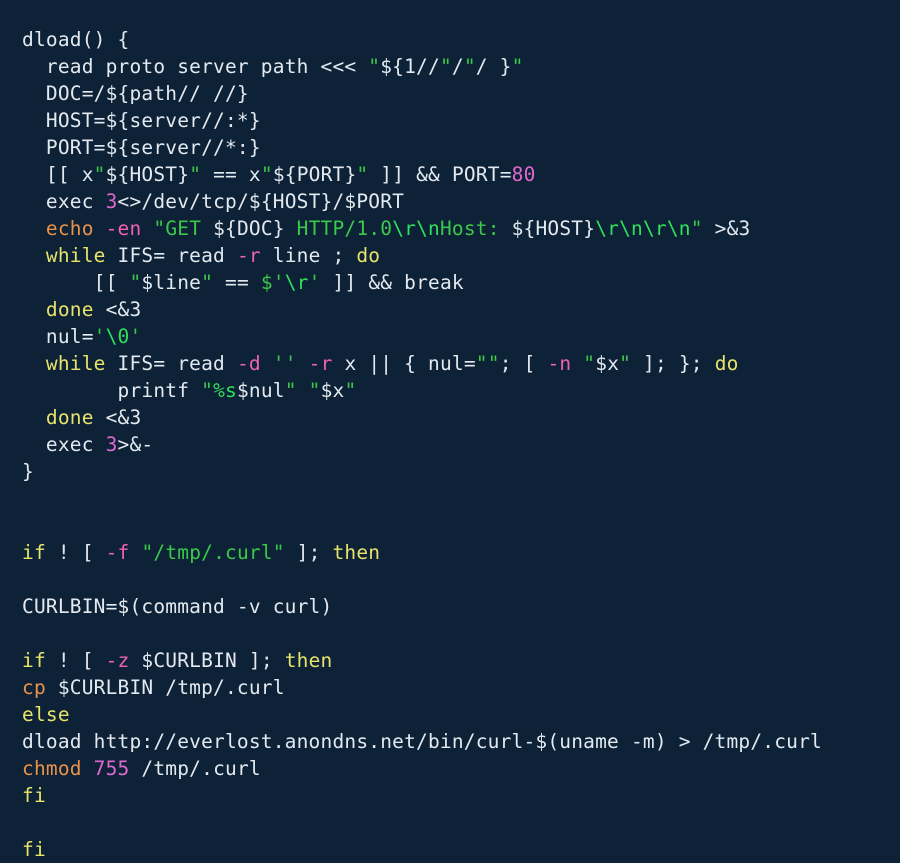  Describe the element at coordinates (284, 363) in the screenshot. I see `code-token-str: ''` at that location.